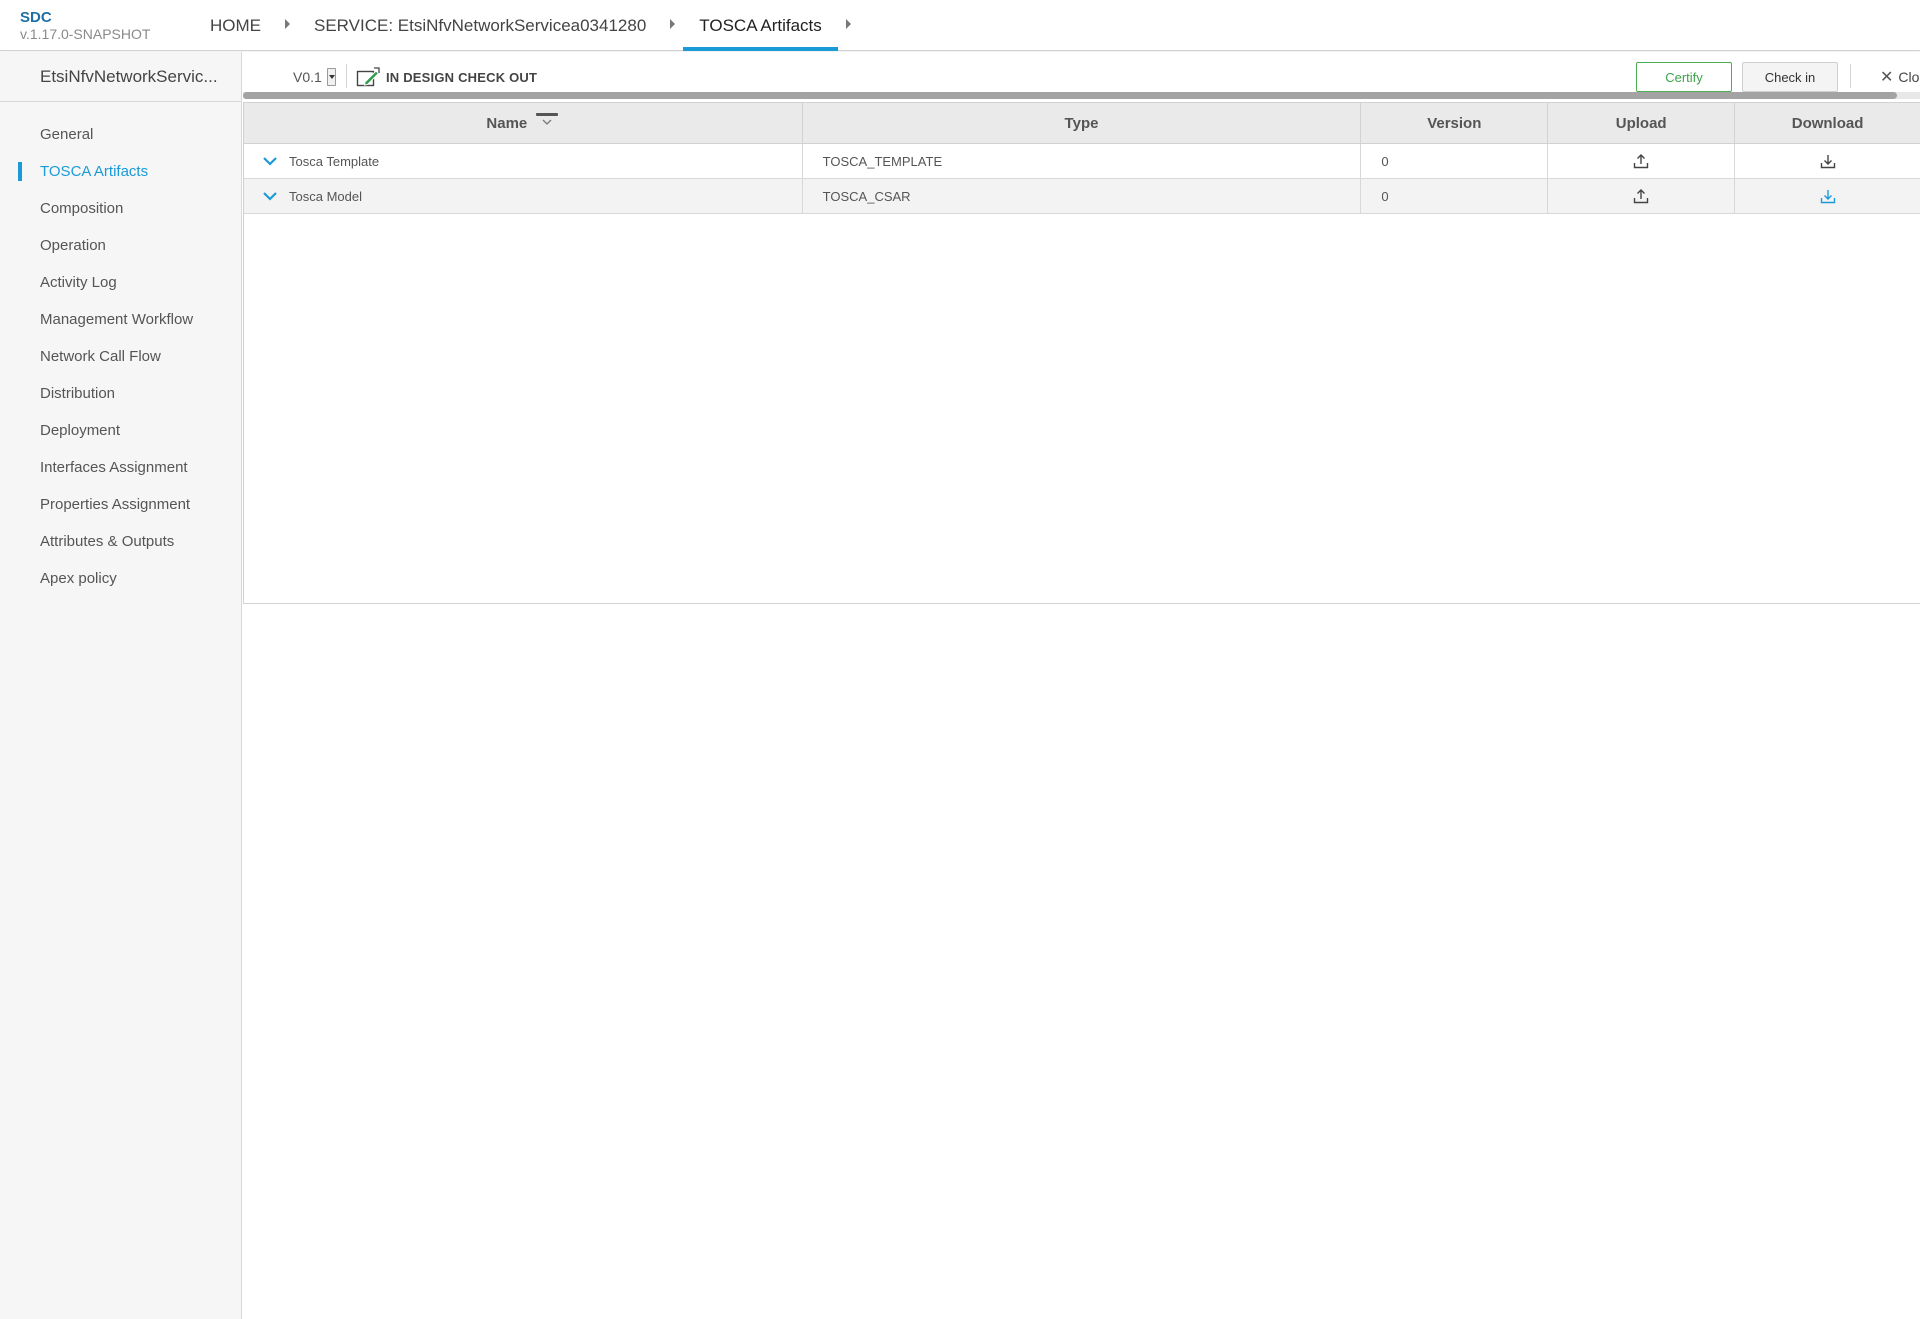 Image resolution: width=1920 pixels, height=1319 pixels. What do you see at coordinates (325, 196) in the screenshot?
I see `artifact-name: Tosca Model` at bounding box center [325, 196].